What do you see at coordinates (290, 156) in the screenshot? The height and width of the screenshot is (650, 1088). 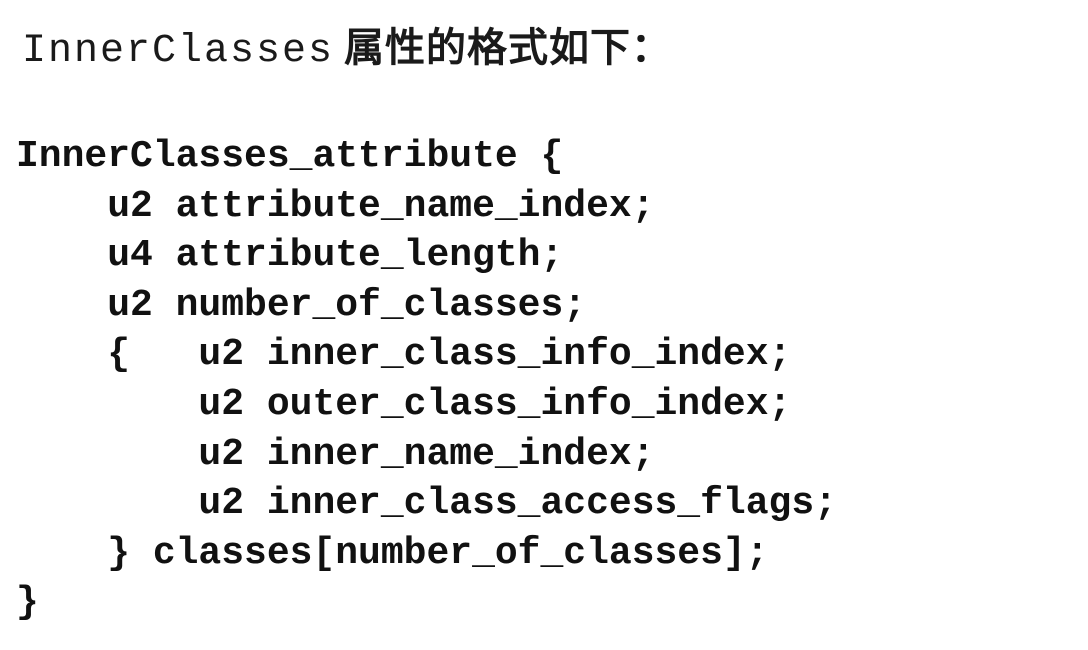 I see `code-line: InnerClasses_attribute {` at bounding box center [290, 156].